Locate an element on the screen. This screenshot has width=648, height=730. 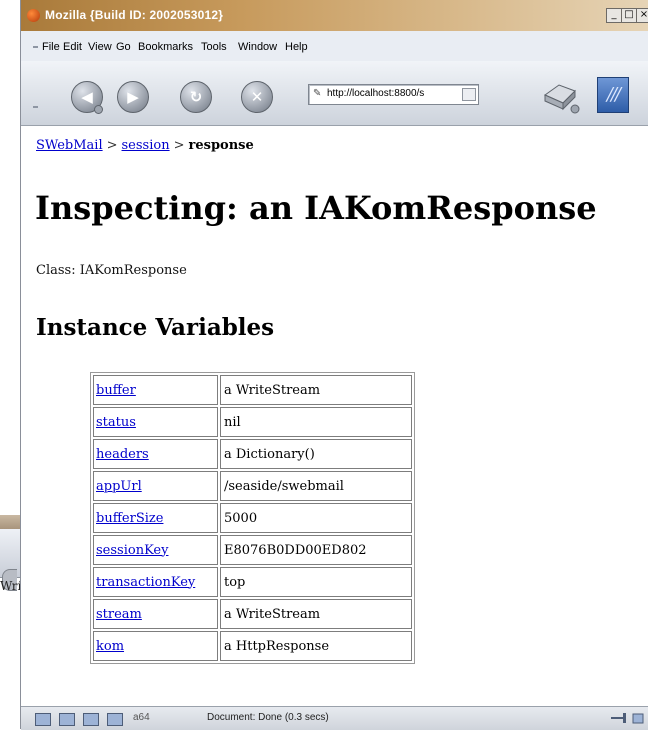
variable-link-buffer: buffer is located at coordinates (116, 390).